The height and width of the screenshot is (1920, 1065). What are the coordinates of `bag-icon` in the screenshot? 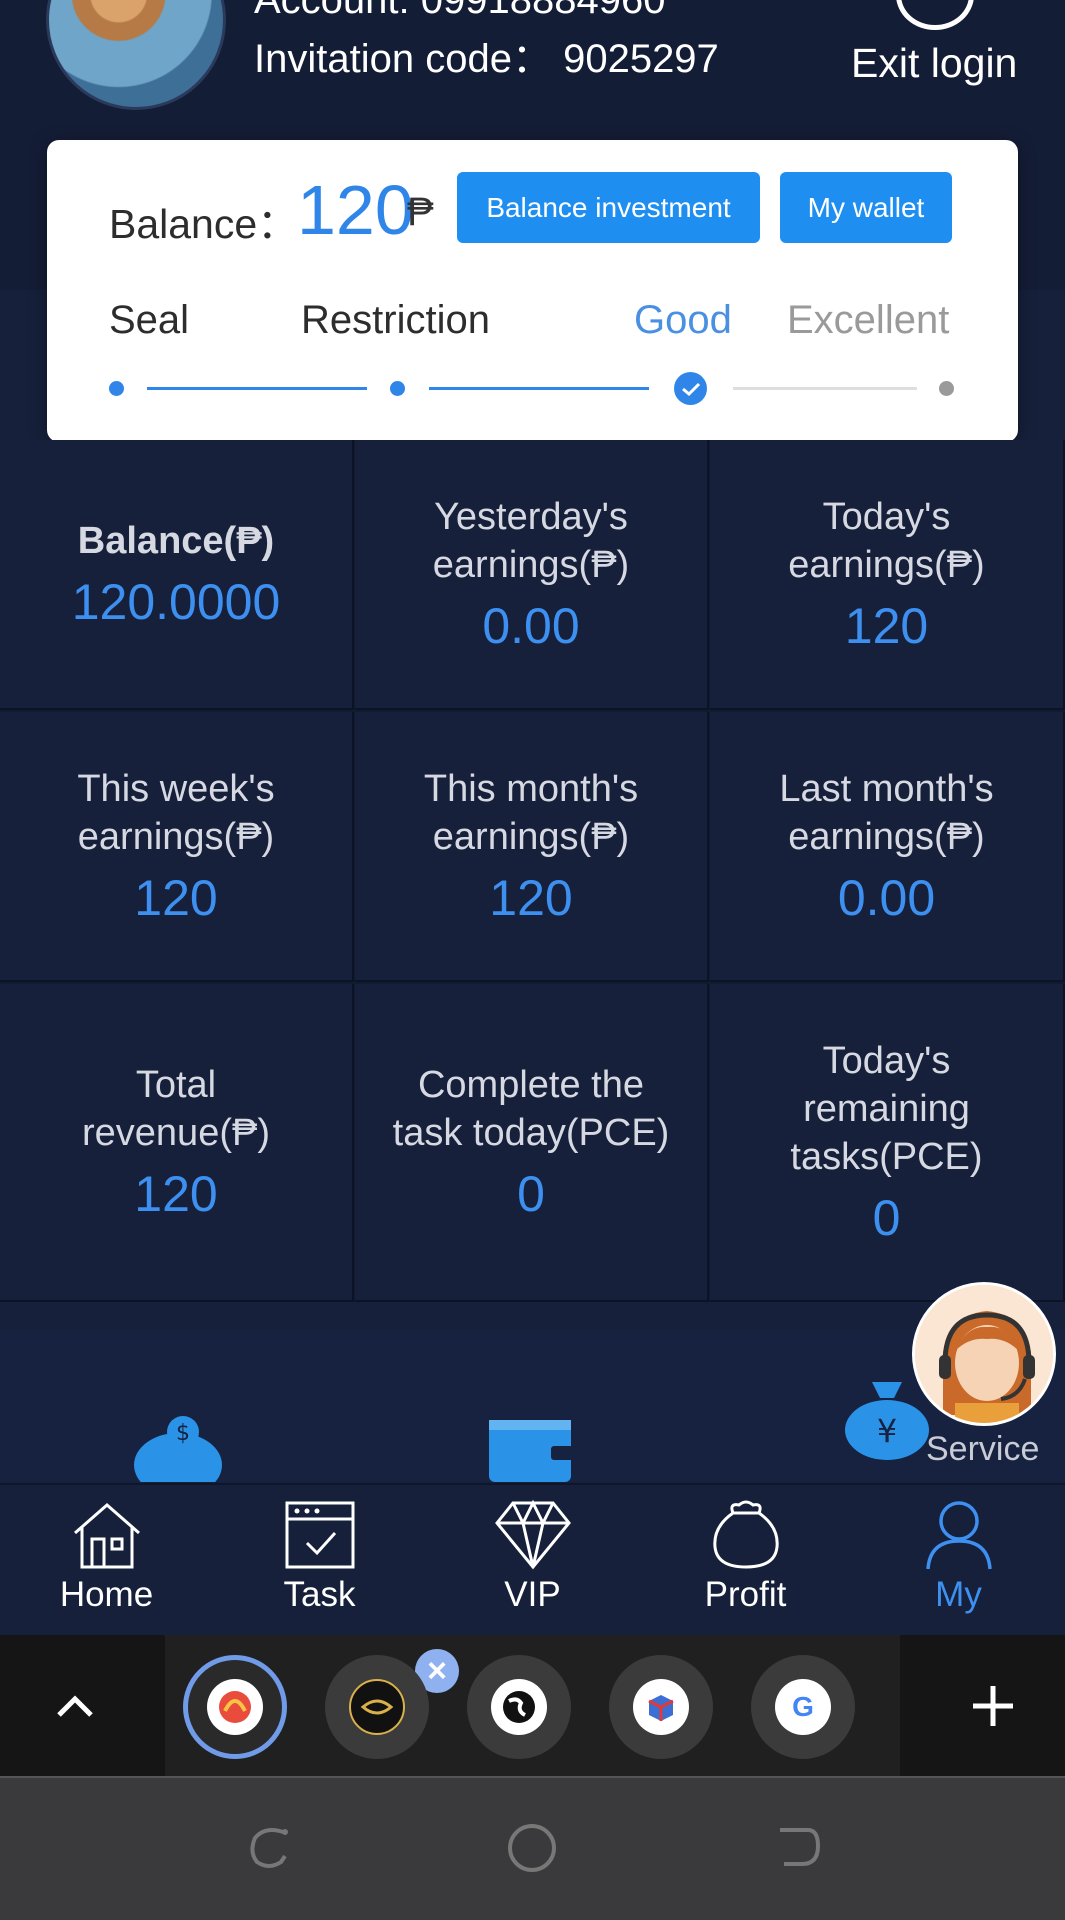 It's located at (745, 1534).